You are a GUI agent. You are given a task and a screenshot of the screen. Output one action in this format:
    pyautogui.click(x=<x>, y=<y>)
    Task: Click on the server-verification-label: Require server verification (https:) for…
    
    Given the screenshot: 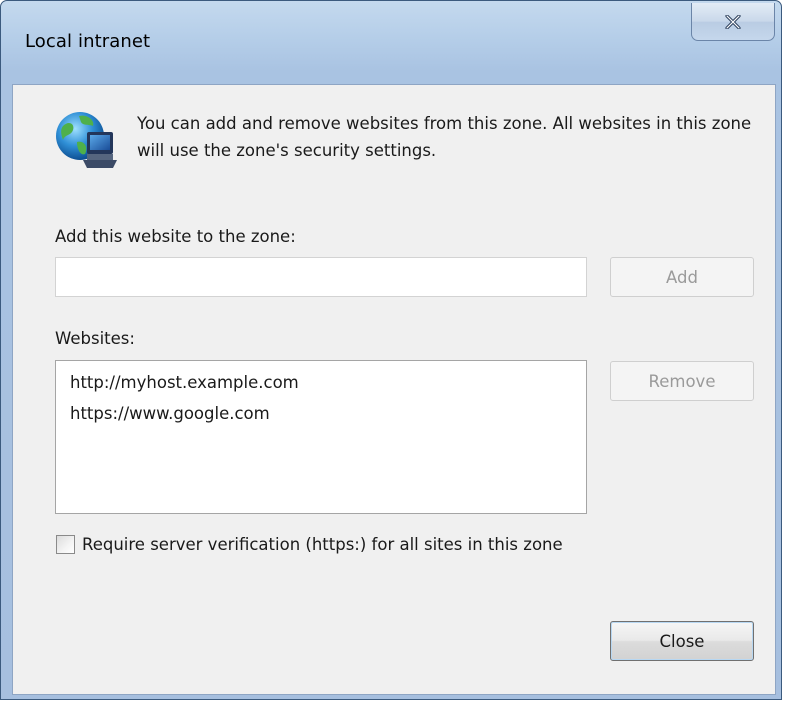 What is the action you would take?
    pyautogui.click(x=322, y=544)
    